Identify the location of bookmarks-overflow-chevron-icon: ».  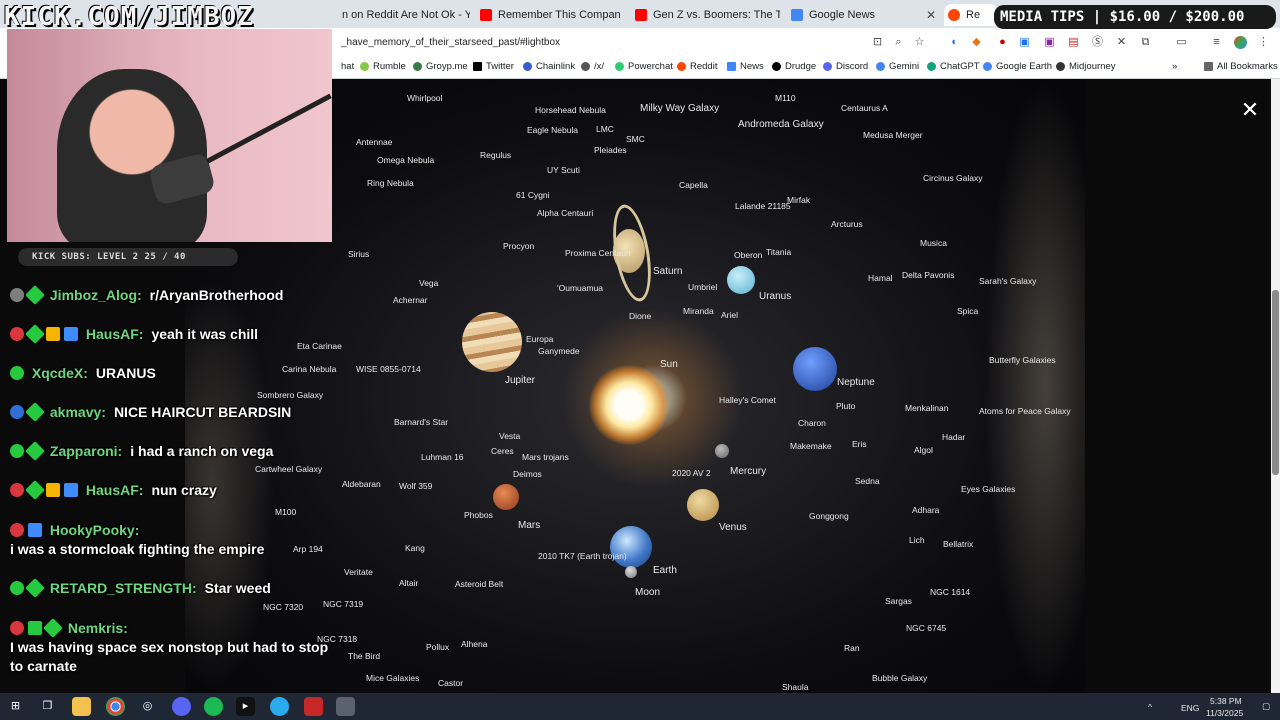
(1174, 66).